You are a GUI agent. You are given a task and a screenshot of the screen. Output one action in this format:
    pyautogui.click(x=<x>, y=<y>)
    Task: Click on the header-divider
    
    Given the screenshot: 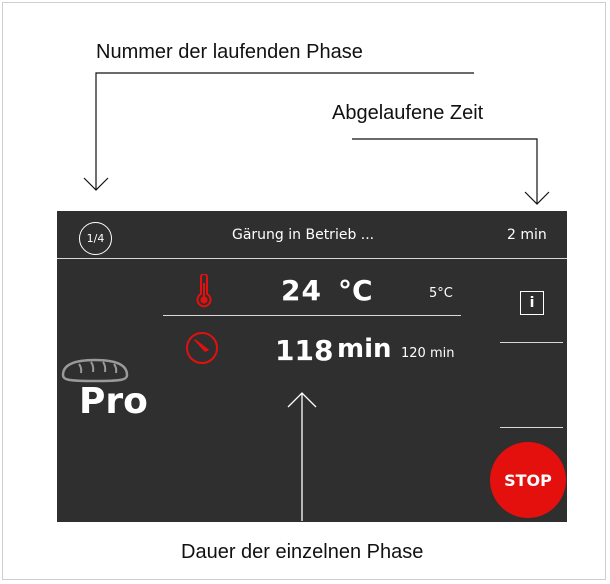 What is the action you would take?
    pyautogui.click(x=312, y=258)
    